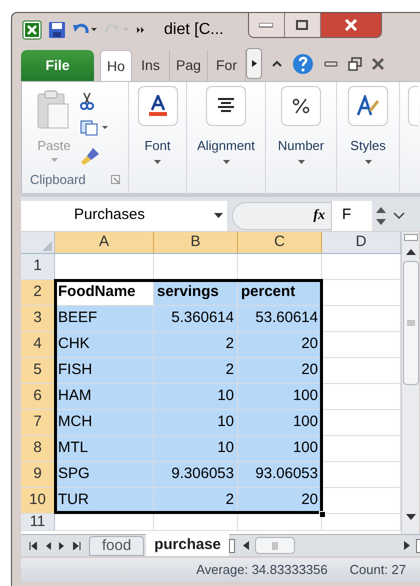 The image size is (420, 586). I want to click on split-handle, so click(411, 237).